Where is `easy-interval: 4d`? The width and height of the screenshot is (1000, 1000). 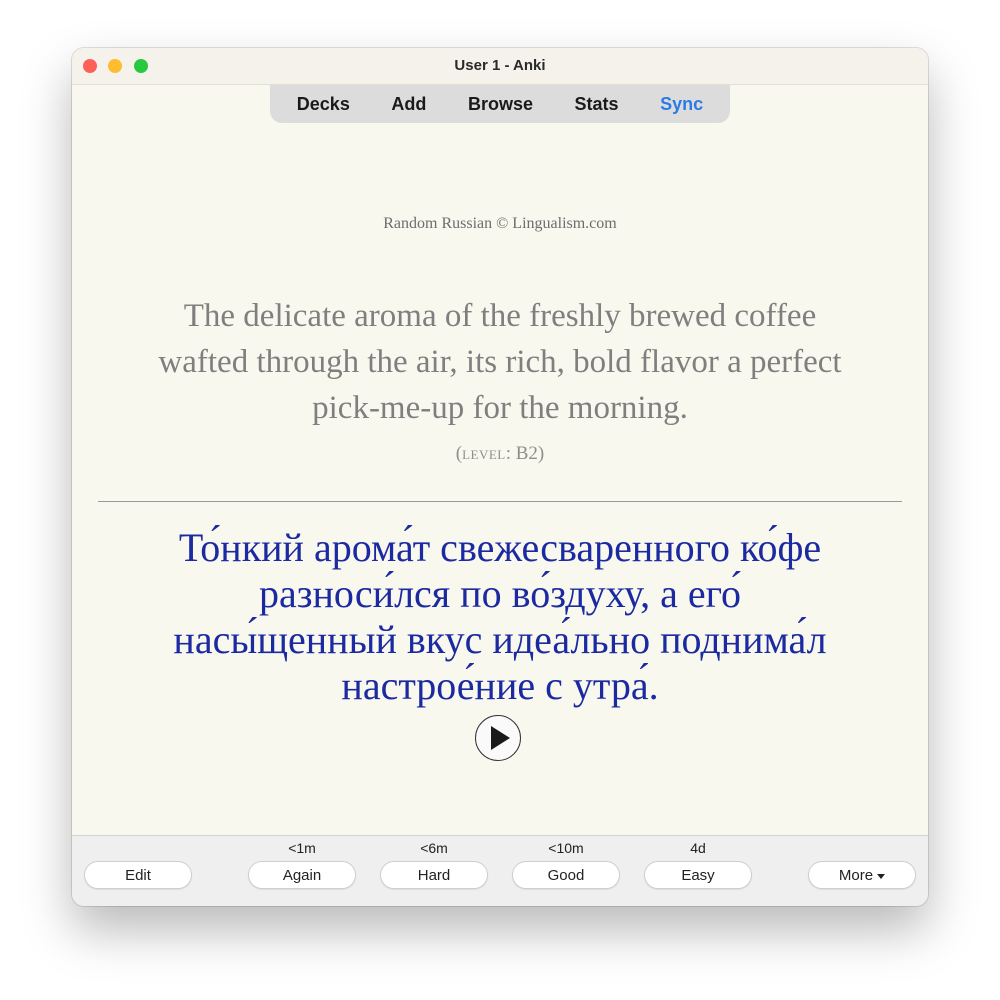
easy-interval: 4d is located at coordinates (698, 848).